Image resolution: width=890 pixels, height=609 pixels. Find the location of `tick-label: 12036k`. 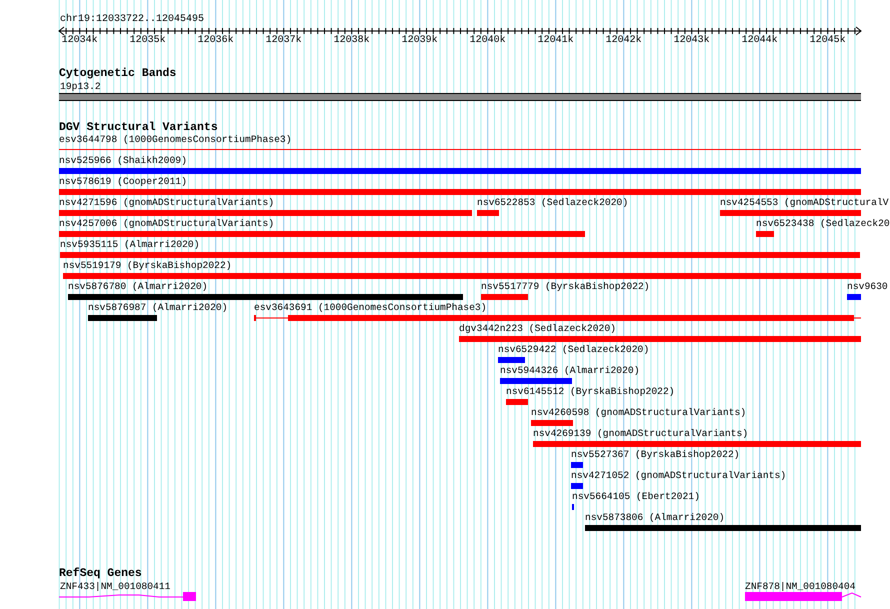

tick-label: 12036k is located at coordinates (216, 40).